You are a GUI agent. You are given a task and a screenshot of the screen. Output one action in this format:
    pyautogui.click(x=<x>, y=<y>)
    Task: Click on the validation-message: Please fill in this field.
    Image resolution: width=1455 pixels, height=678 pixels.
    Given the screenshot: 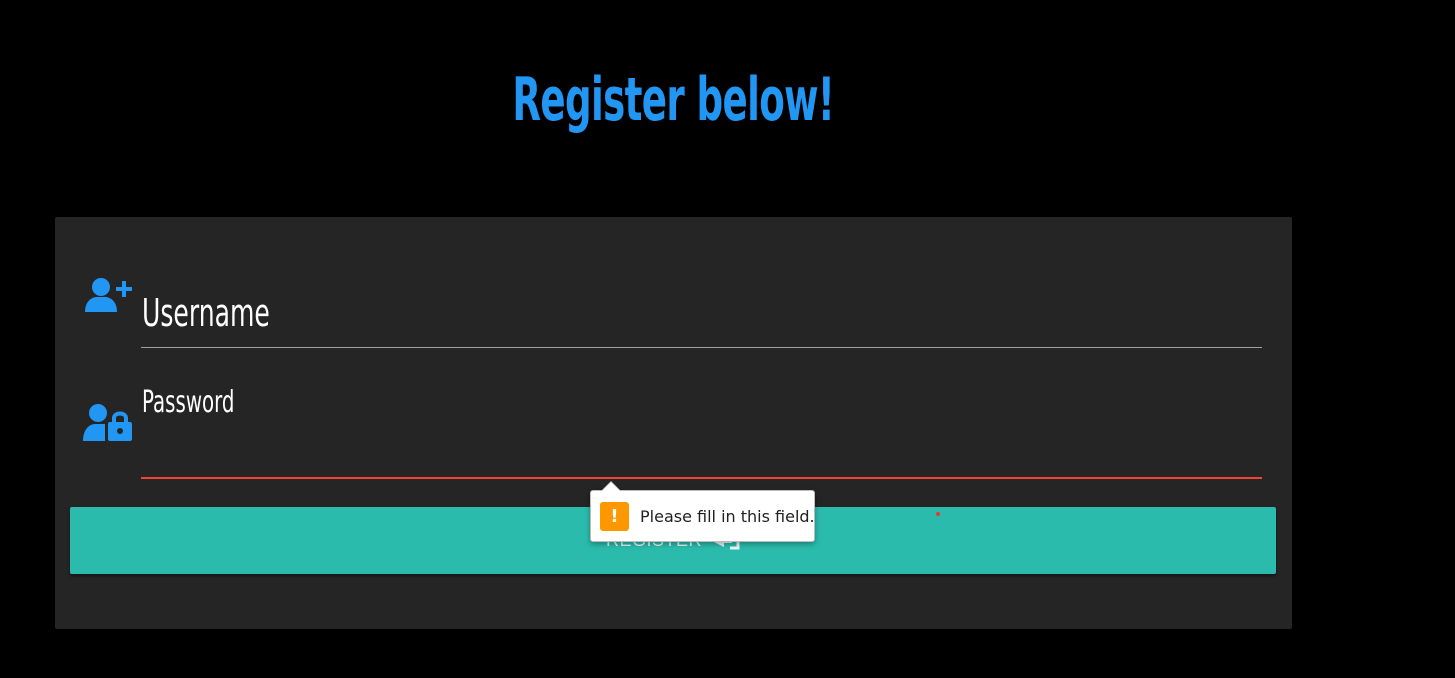 What is the action you would take?
    pyautogui.click(x=727, y=516)
    